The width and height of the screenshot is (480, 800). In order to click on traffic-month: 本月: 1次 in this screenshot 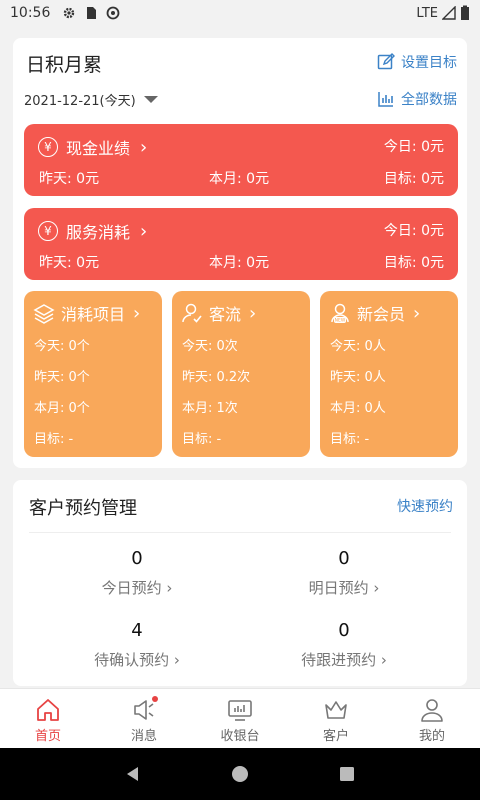, I will do `click(210, 408)`.